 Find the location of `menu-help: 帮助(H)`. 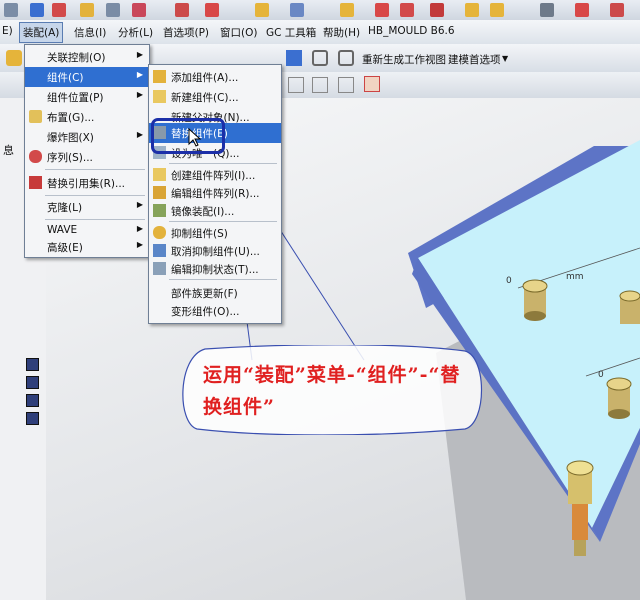

menu-help: 帮助(H) is located at coordinates (341, 32).